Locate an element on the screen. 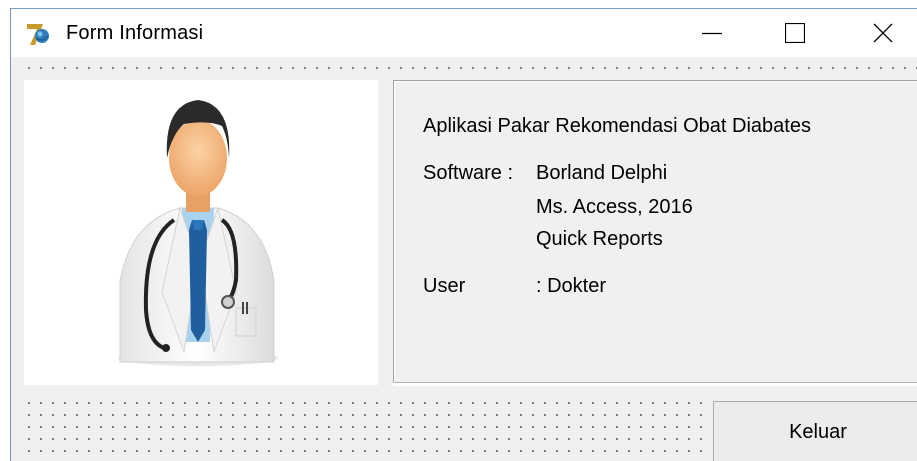 The height and width of the screenshot is (461, 917). title-bar: Form Informasi is located at coordinates (464, 33).